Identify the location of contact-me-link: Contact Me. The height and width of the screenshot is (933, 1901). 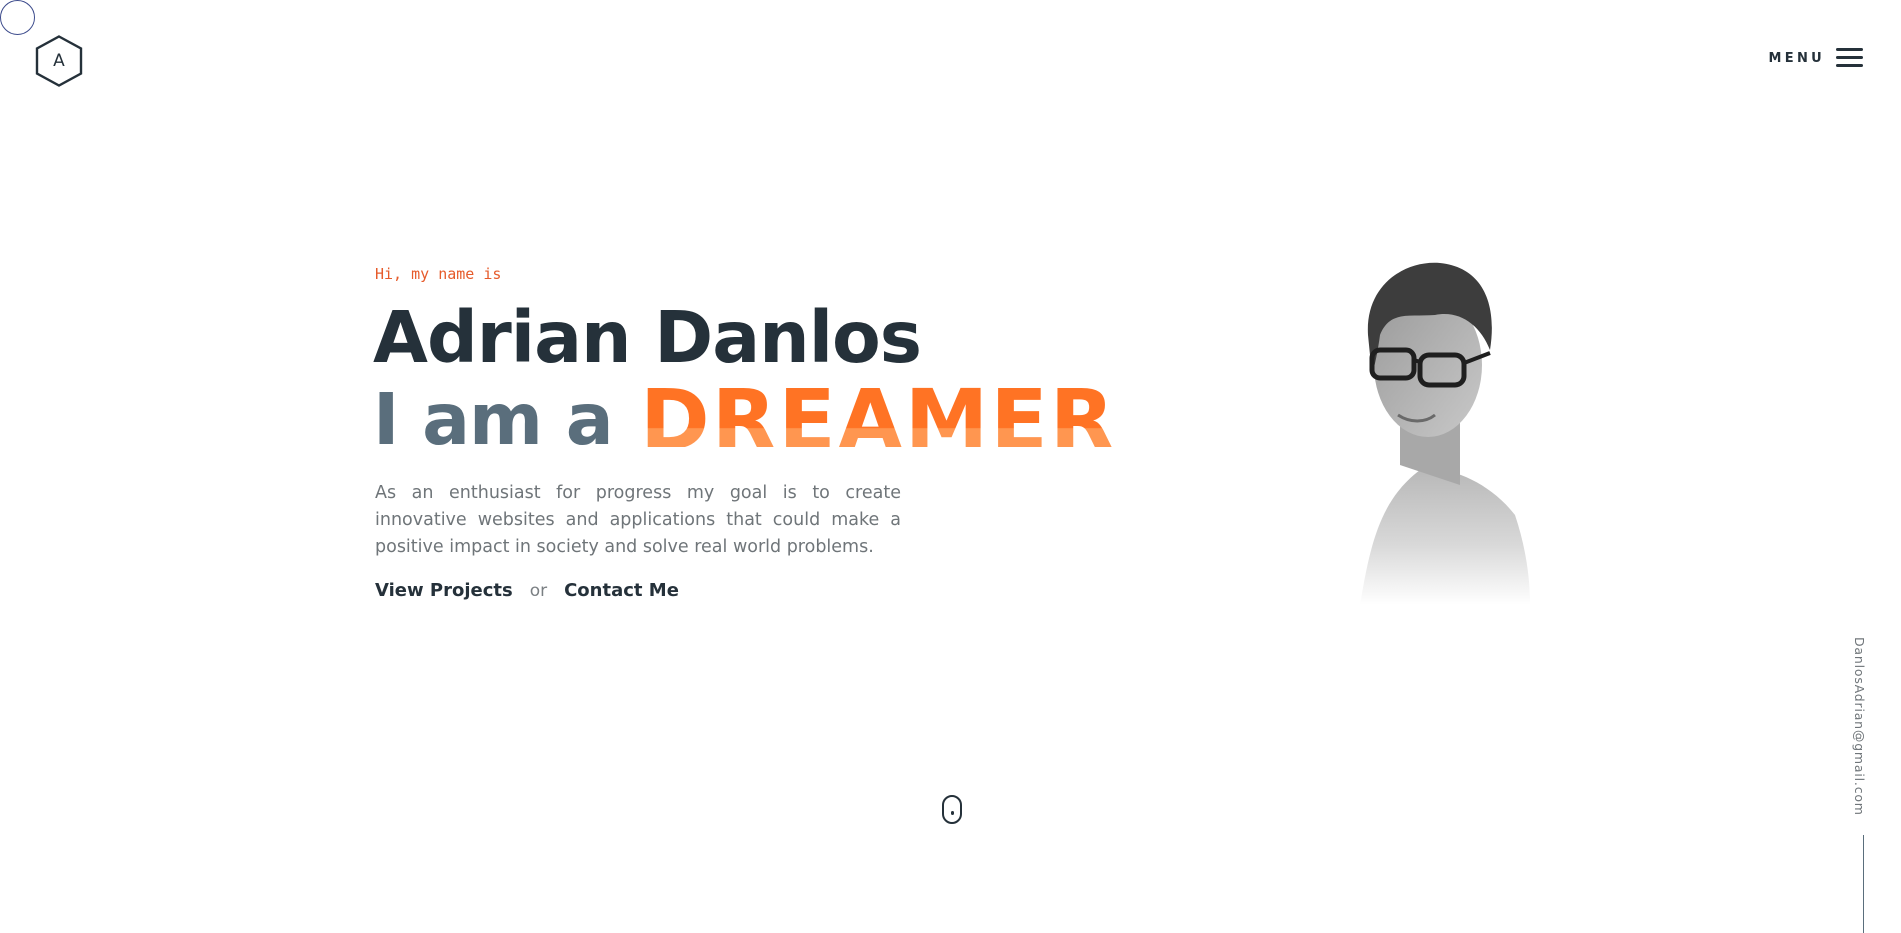
(621, 590).